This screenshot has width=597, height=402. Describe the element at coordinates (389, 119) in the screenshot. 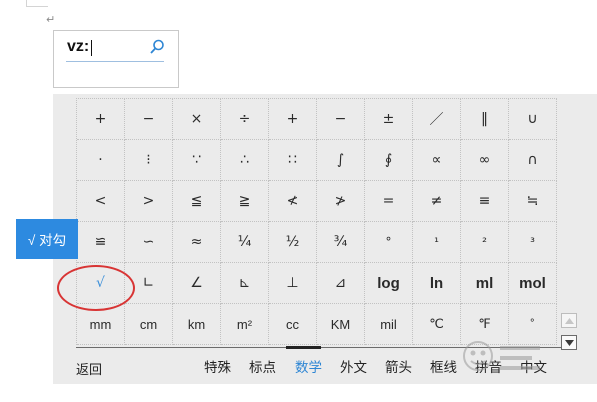

I see `symbol-cell: ±` at that location.